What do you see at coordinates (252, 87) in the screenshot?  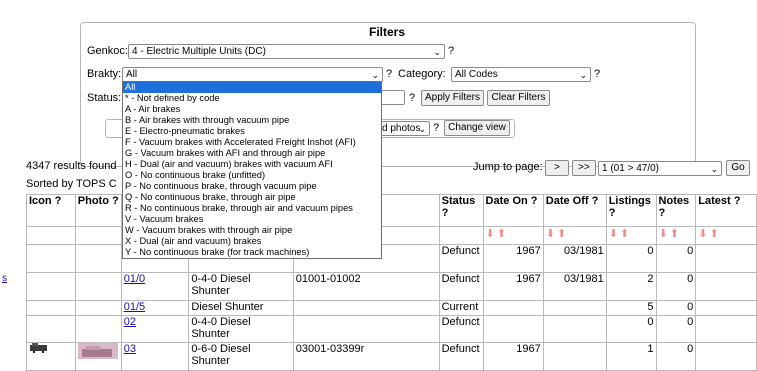 I see `dropdown-option: All` at bounding box center [252, 87].